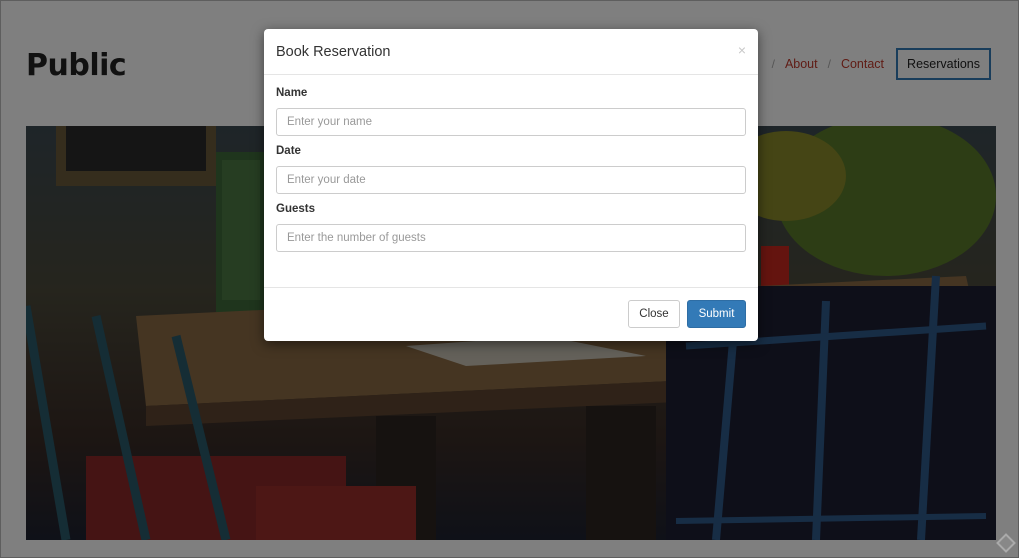  What do you see at coordinates (742, 50) in the screenshot?
I see `close-icon: ×` at bounding box center [742, 50].